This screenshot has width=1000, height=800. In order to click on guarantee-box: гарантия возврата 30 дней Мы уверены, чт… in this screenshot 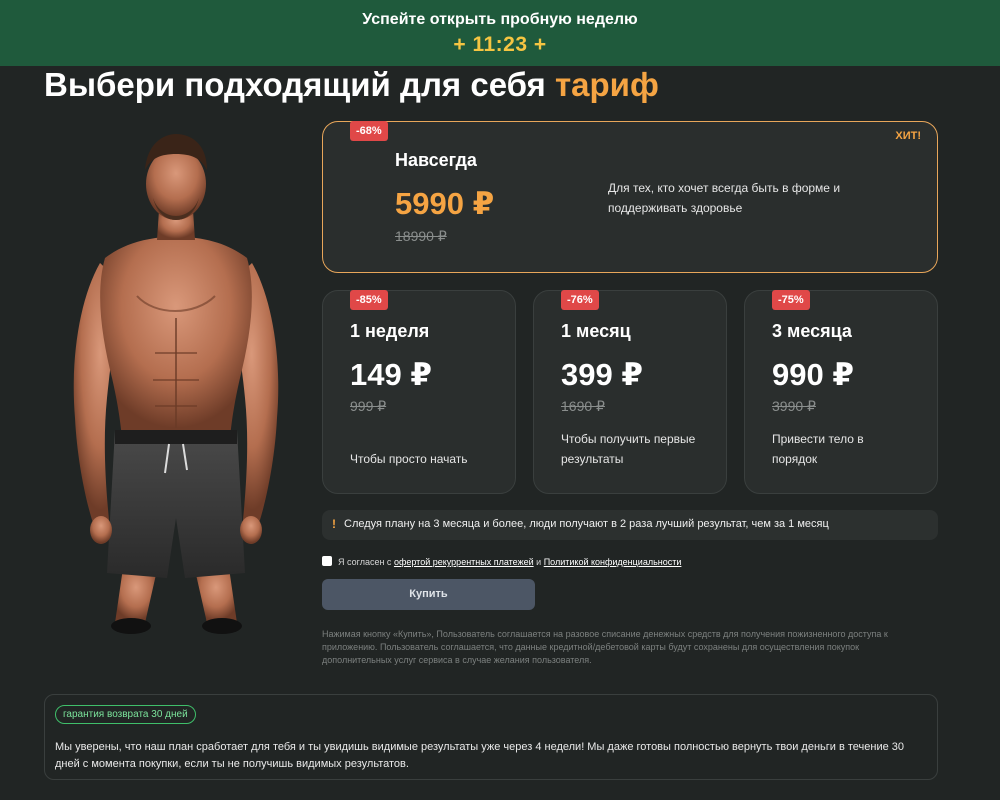, I will do `click(491, 737)`.